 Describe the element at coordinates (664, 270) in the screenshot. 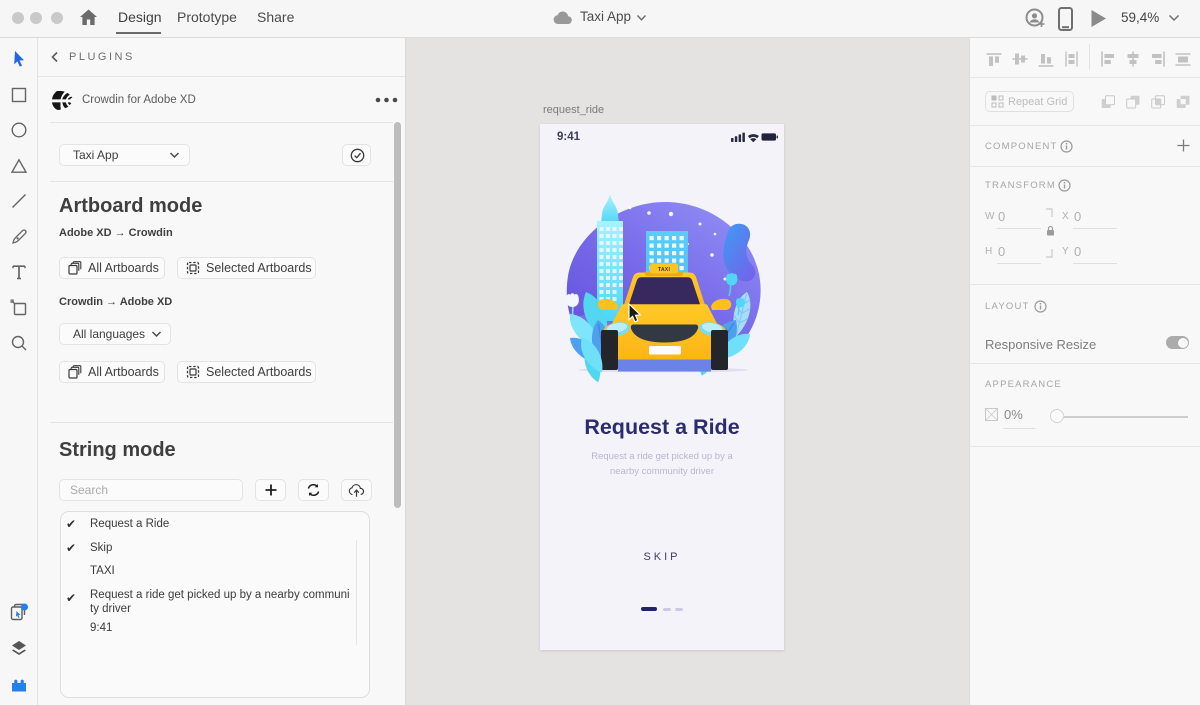

I see `svg-text: TAXI` at that location.